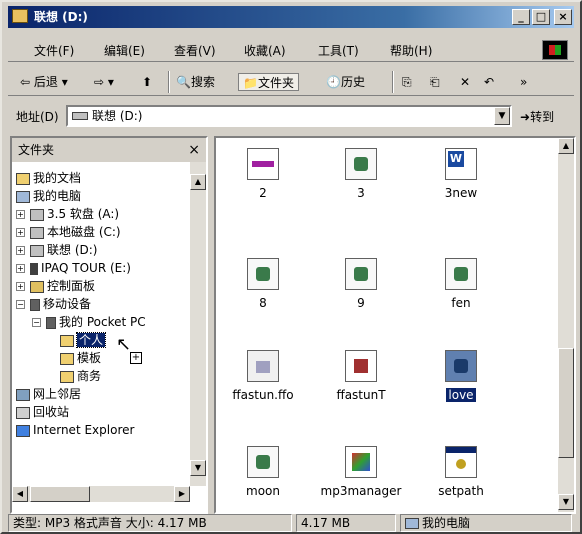 The image size is (582, 534). What do you see at coordinates (182, 494) in the screenshot?
I see `scroll-right-button: ▶` at bounding box center [182, 494].